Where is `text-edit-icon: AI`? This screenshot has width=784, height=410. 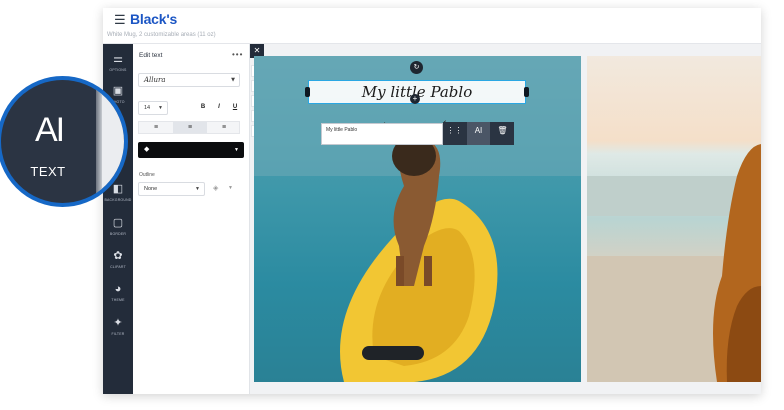 text-edit-icon: AI is located at coordinates (478, 133).